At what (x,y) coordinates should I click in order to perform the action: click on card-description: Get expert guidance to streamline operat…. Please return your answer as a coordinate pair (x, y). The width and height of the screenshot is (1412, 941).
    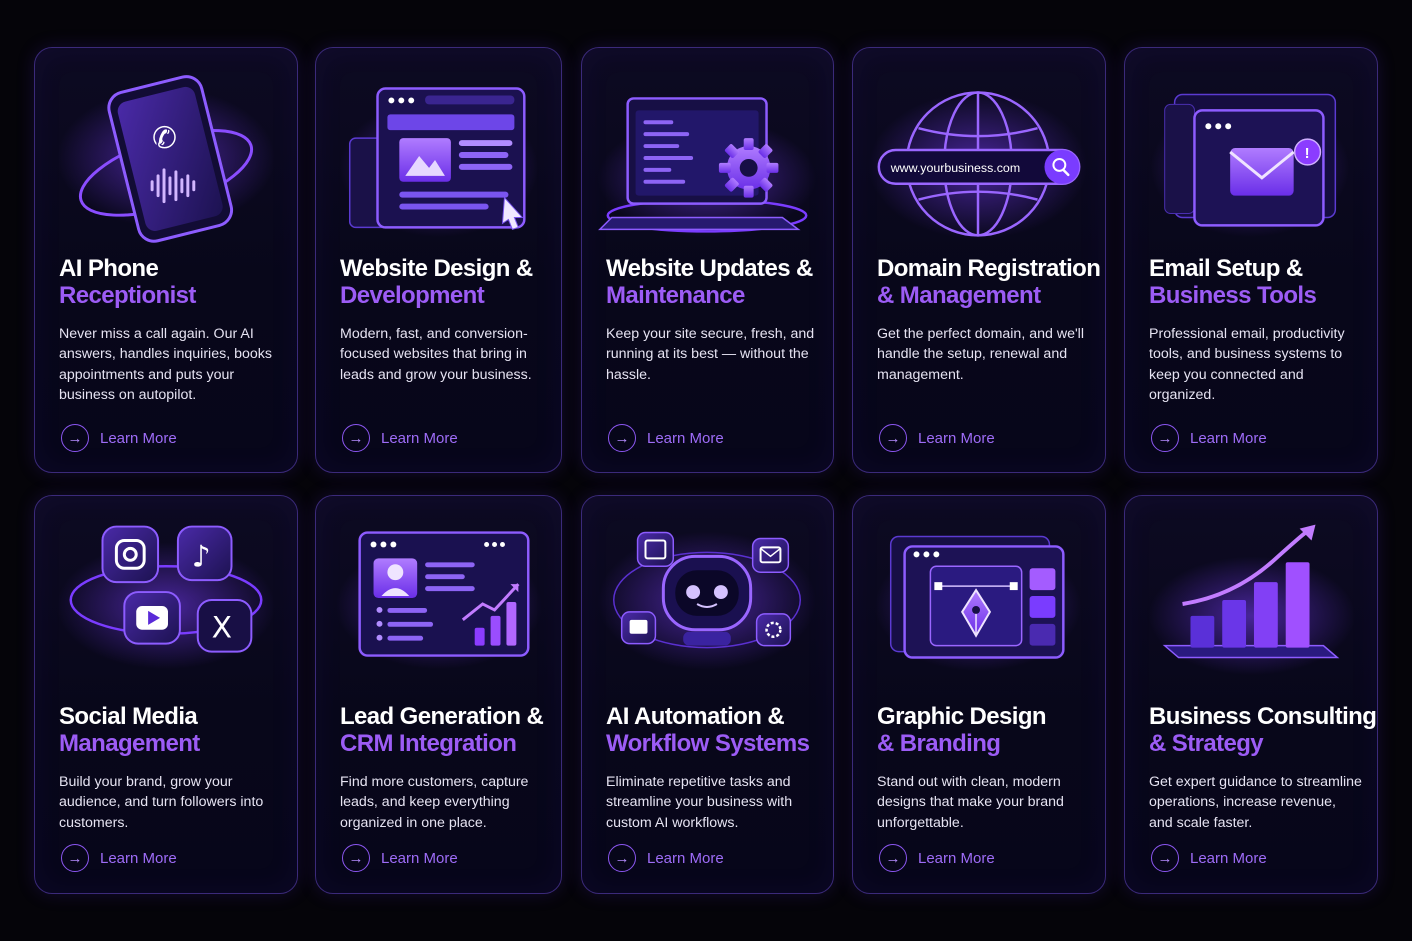
    Looking at the image, I should click on (1255, 802).